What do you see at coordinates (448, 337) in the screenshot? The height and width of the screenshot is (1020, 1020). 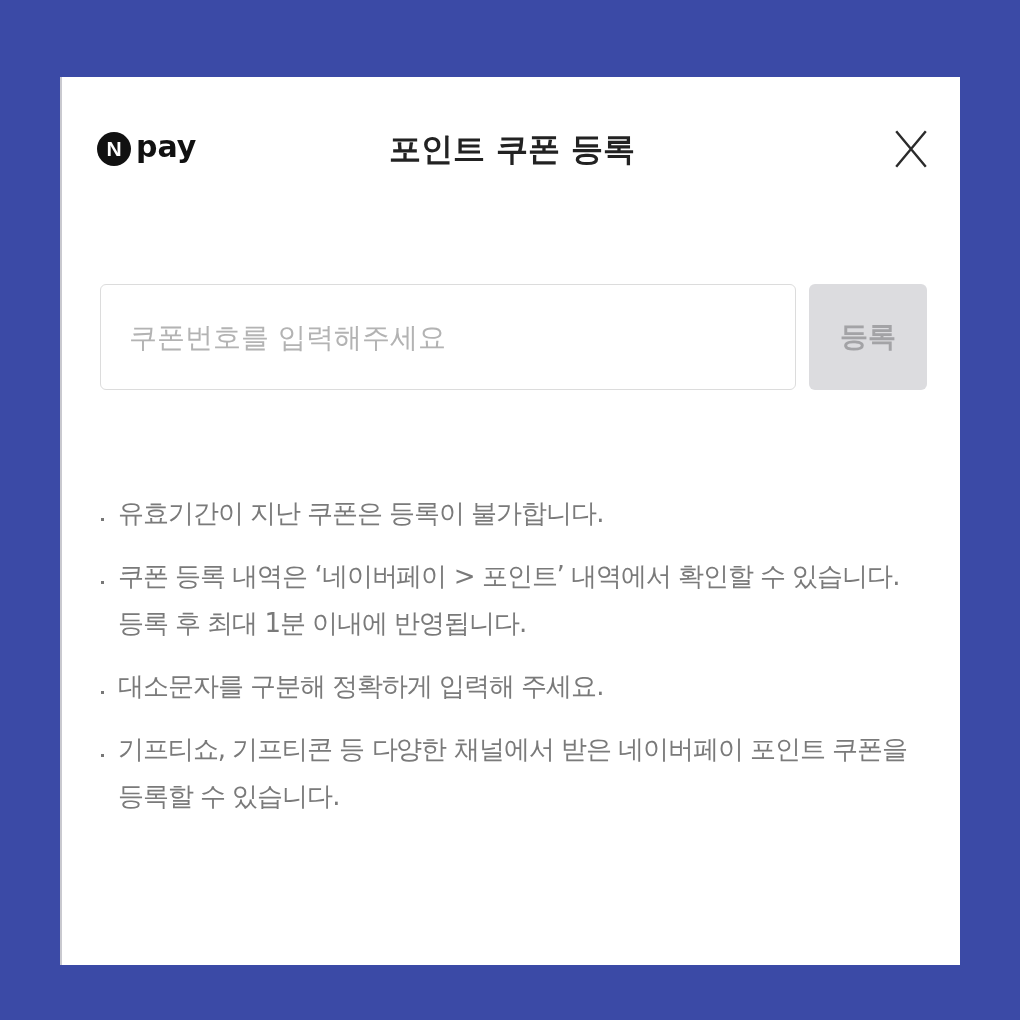 I see `coupon-input-field: 쿠폰번호를 입력해주세요` at bounding box center [448, 337].